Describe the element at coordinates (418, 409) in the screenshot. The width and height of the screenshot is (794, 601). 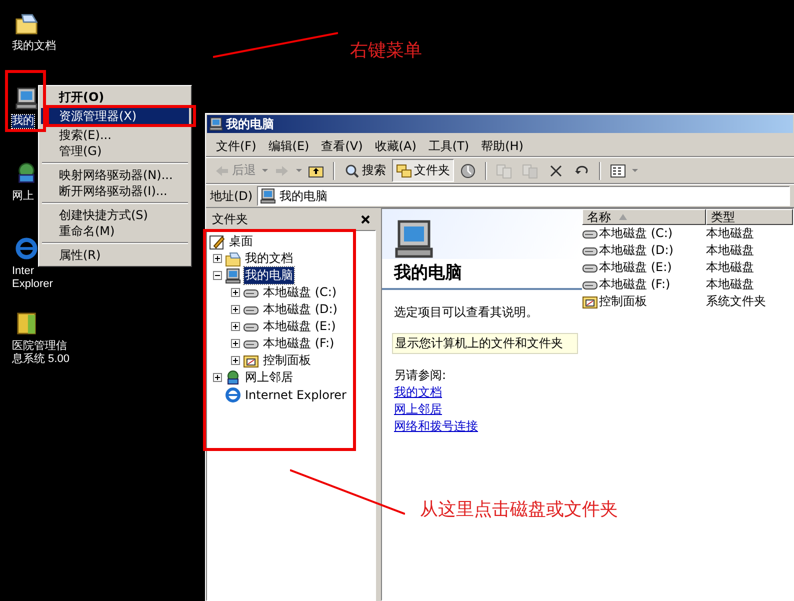
I see `link: 网上邻居` at that location.